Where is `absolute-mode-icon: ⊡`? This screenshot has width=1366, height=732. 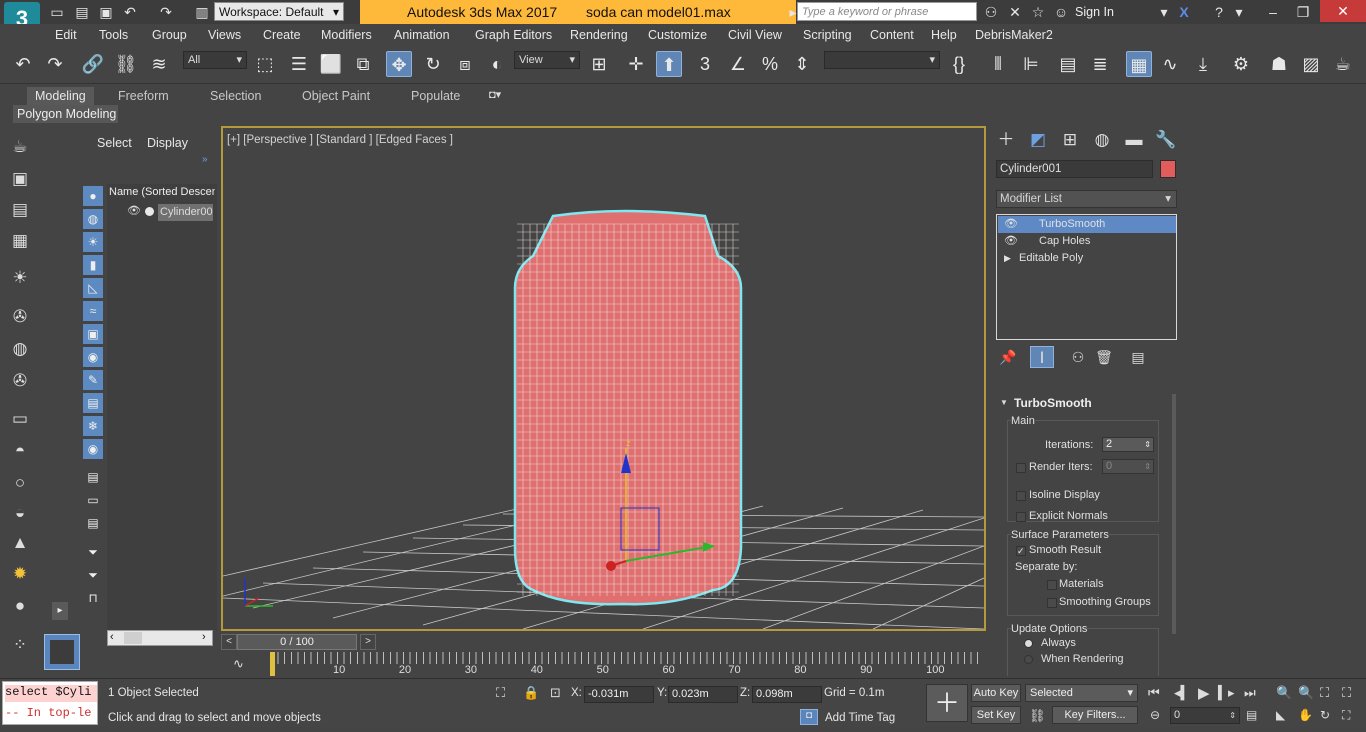
absolute-mode-icon: ⊡ is located at coordinates (555, 693).